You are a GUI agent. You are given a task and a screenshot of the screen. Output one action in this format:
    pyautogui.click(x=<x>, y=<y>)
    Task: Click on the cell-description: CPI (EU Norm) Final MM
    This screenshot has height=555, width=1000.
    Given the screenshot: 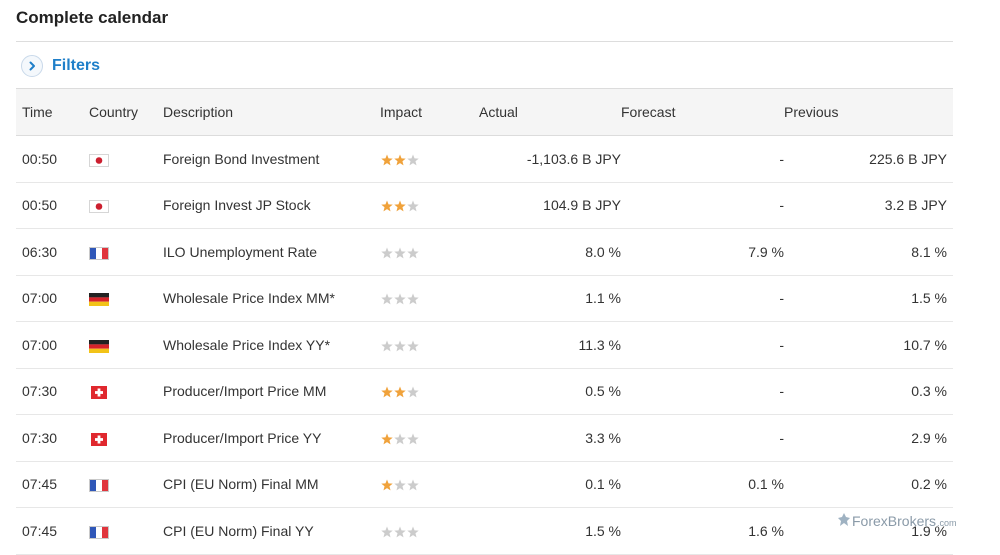 What is the action you would take?
    pyautogui.click(x=271, y=484)
    